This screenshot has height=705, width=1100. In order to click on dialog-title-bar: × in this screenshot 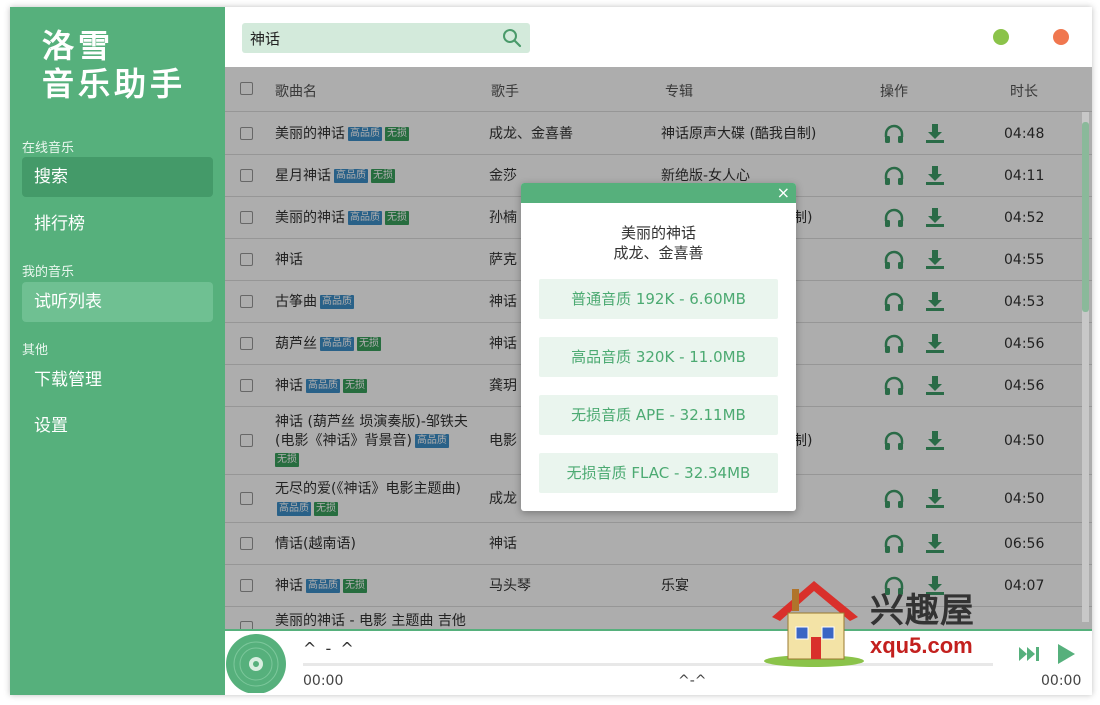, I will do `click(658, 193)`.